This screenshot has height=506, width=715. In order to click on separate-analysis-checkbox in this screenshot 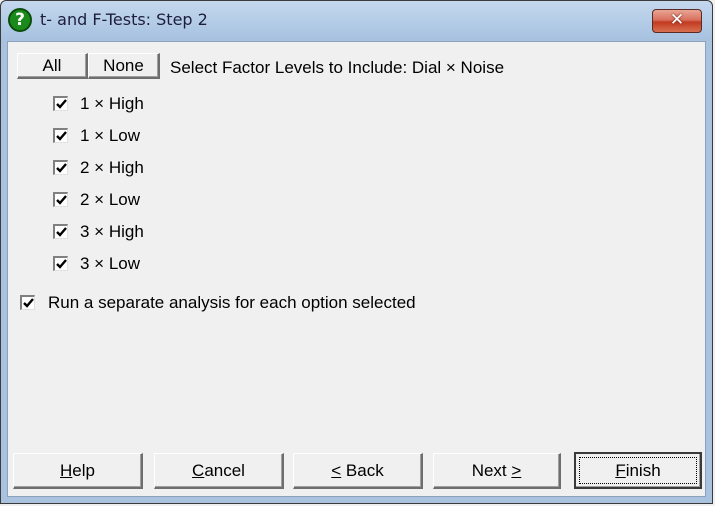, I will do `click(27, 302)`.